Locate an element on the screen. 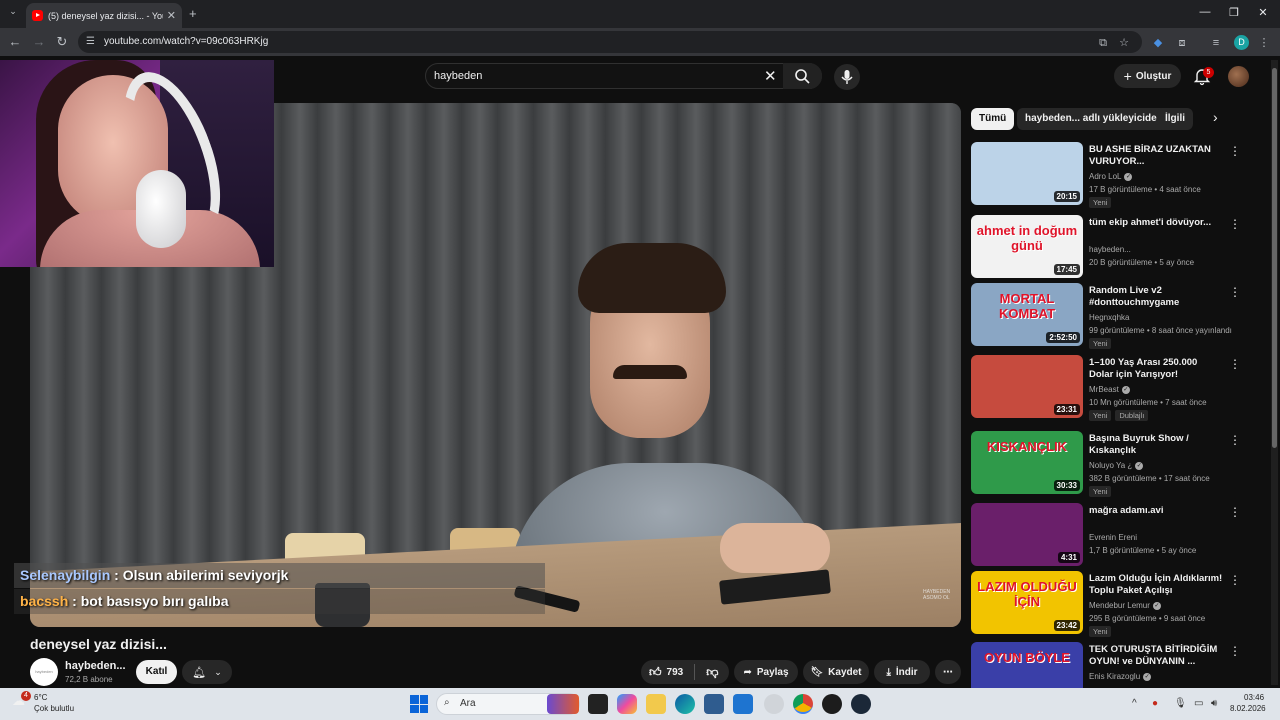  tab-search-icon: ⌄ is located at coordinates (13, 13).